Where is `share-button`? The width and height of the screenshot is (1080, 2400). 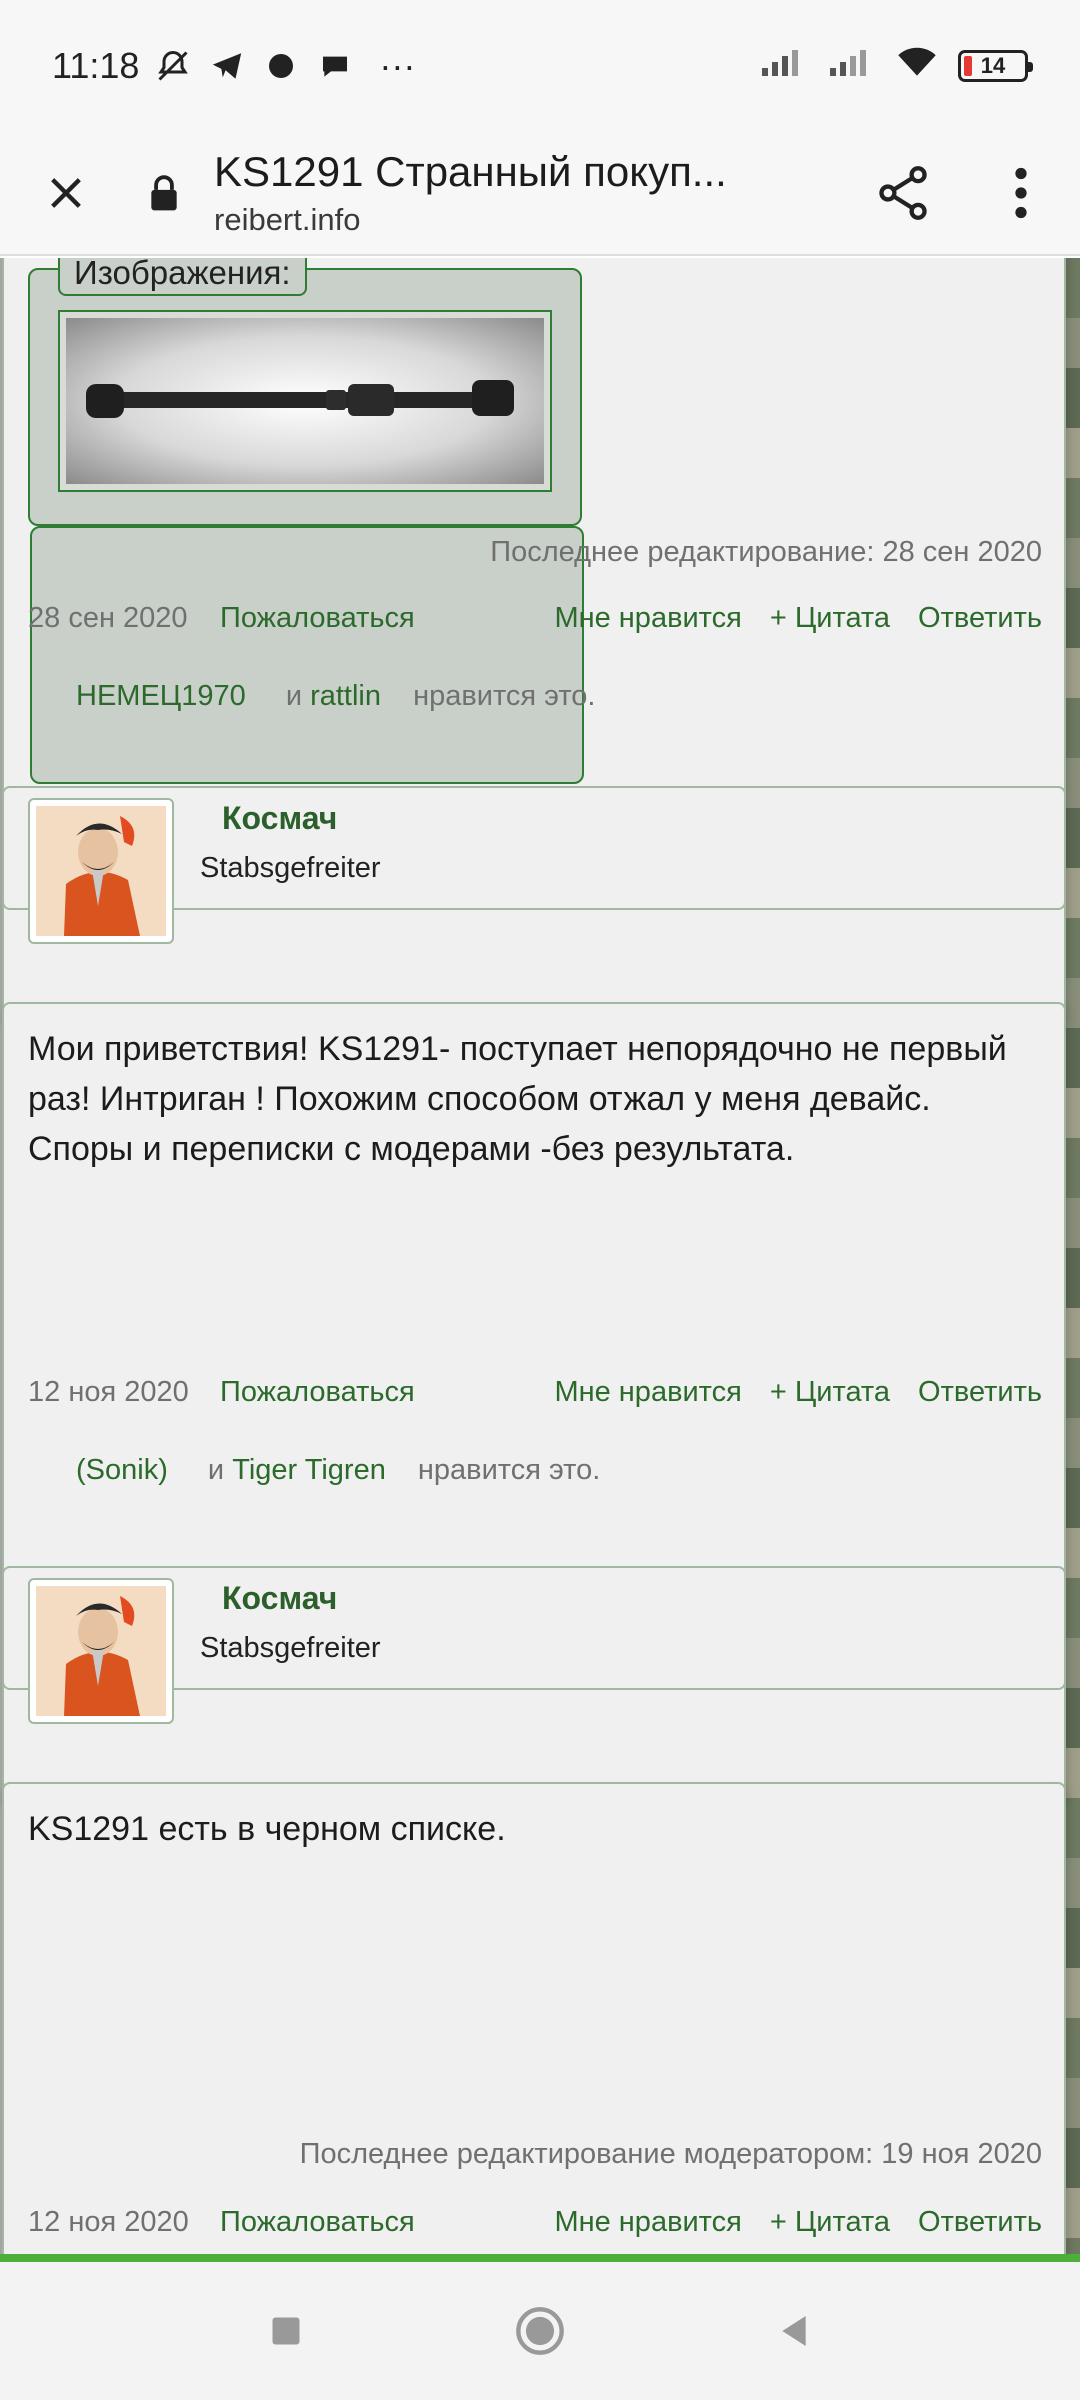
share-button is located at coordinates (903, 193).